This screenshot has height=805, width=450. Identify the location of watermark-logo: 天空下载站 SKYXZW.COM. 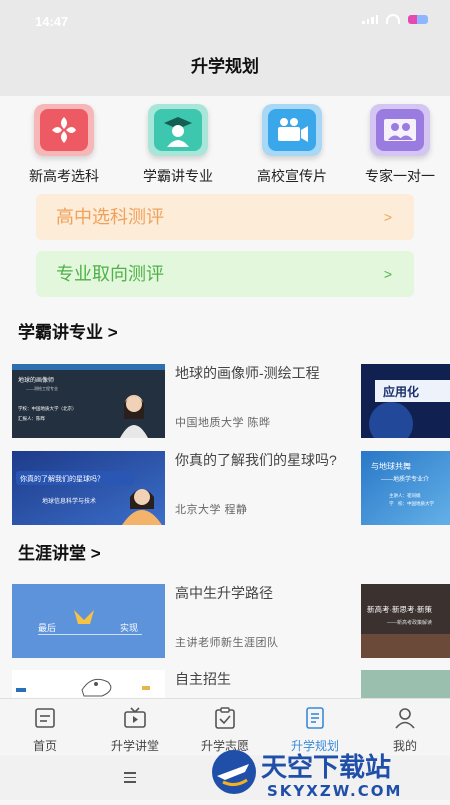
(327, 771).